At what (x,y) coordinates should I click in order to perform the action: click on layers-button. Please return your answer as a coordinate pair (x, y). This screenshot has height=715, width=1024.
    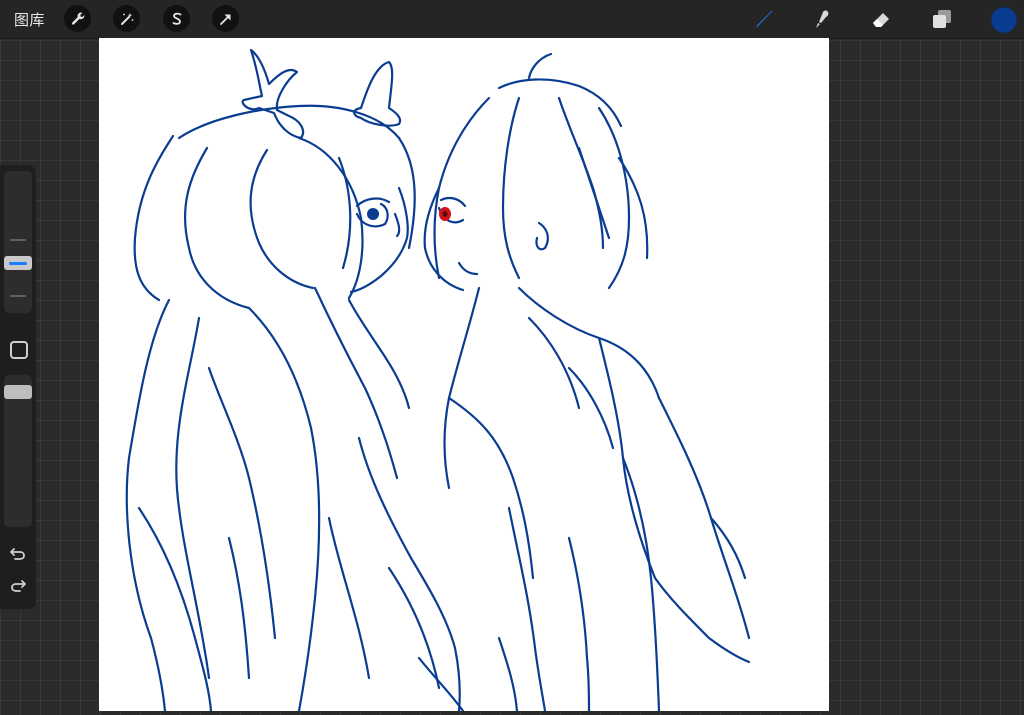
    Looking at the image, I should click on (942, 19).